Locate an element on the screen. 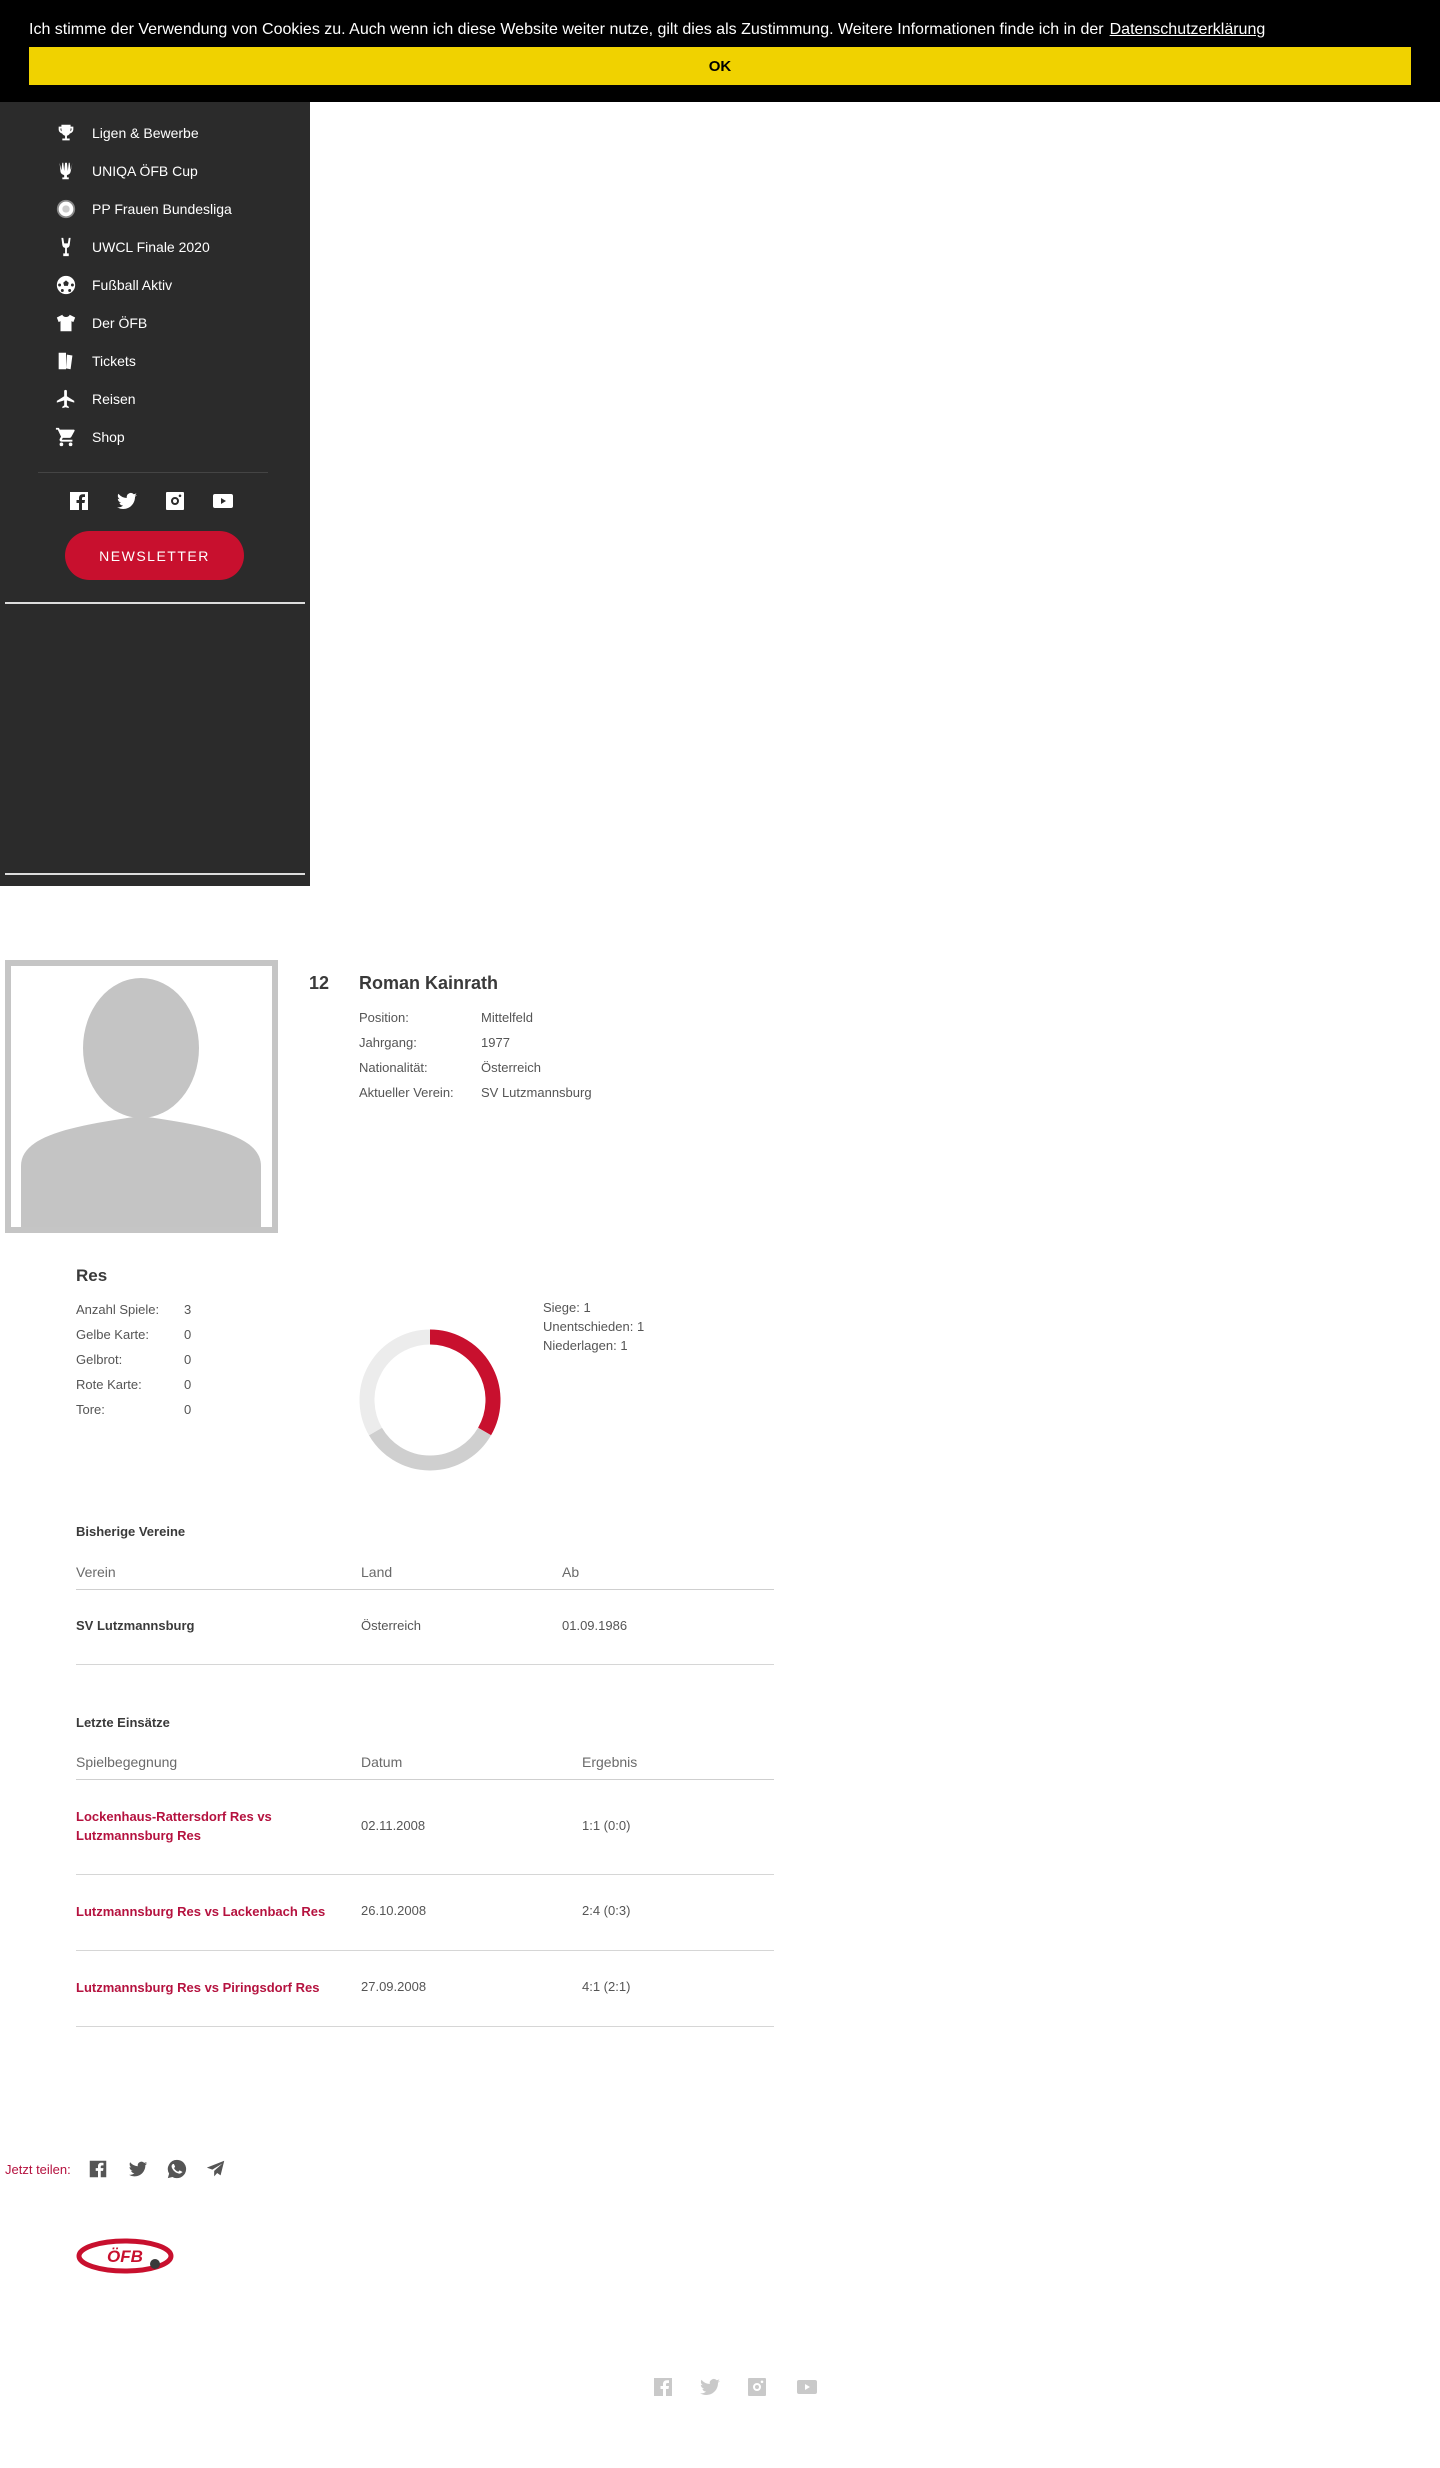 The height and width of the screenshot is (2468, 1440). matches-section-title: Letzte Einsätze is located at coordinates (123, 1722).